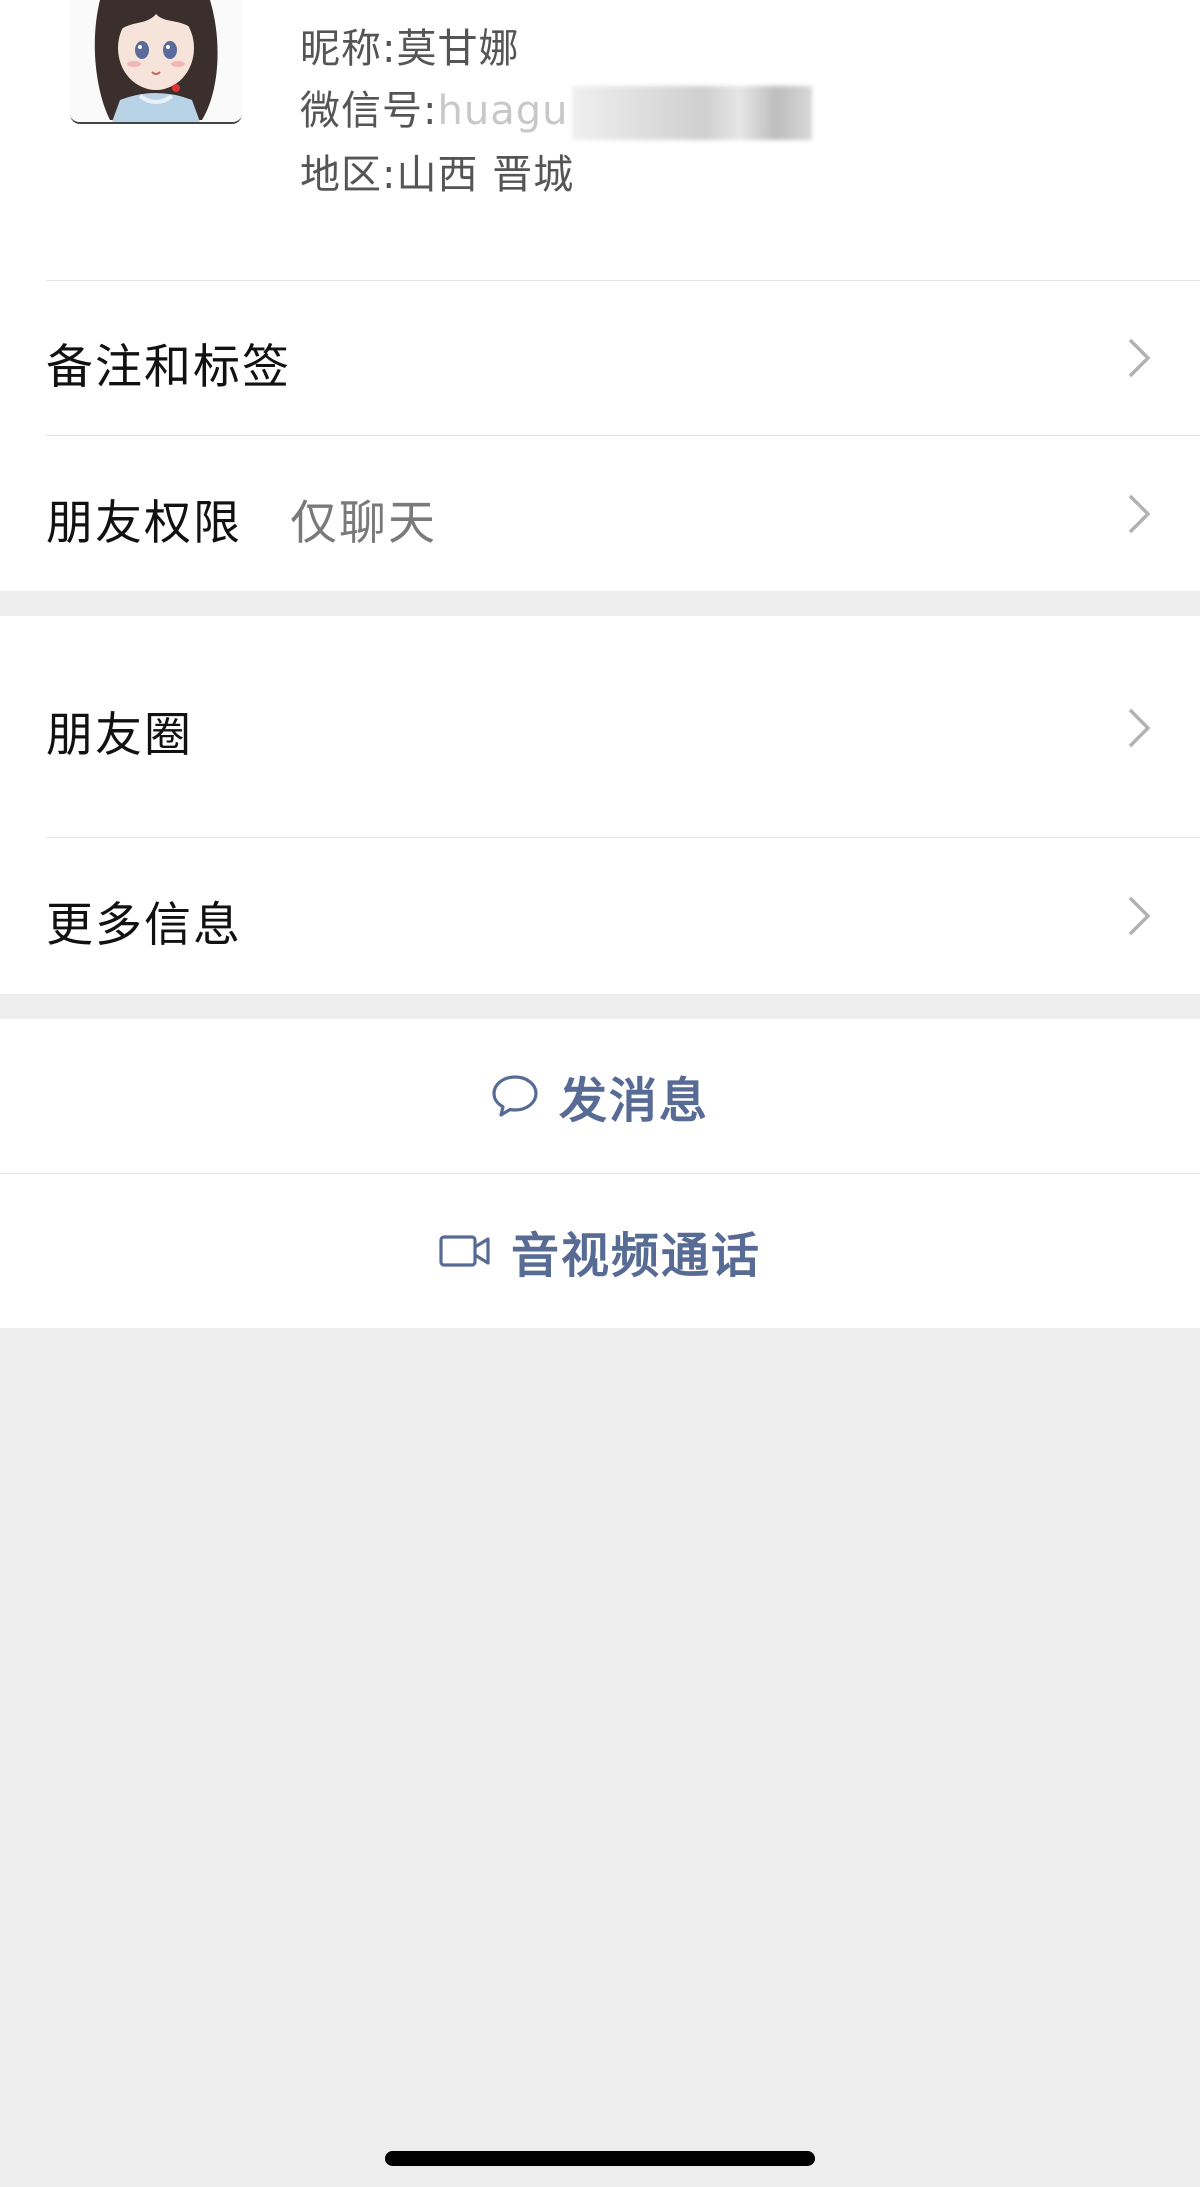 The height and width of the screenshot is (2187, 1200). What do you see at coordinates (156, 62) in the screenshot?
I see `avatar` at bounding box center [156, 62].